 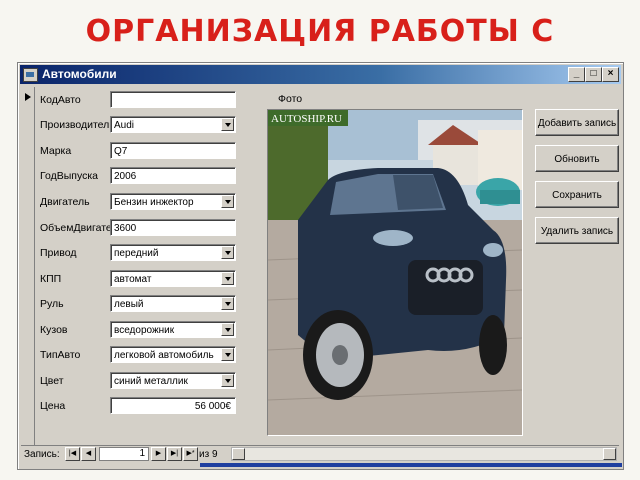 I want to click on record-count: из 9, so click(x=208, y=454).